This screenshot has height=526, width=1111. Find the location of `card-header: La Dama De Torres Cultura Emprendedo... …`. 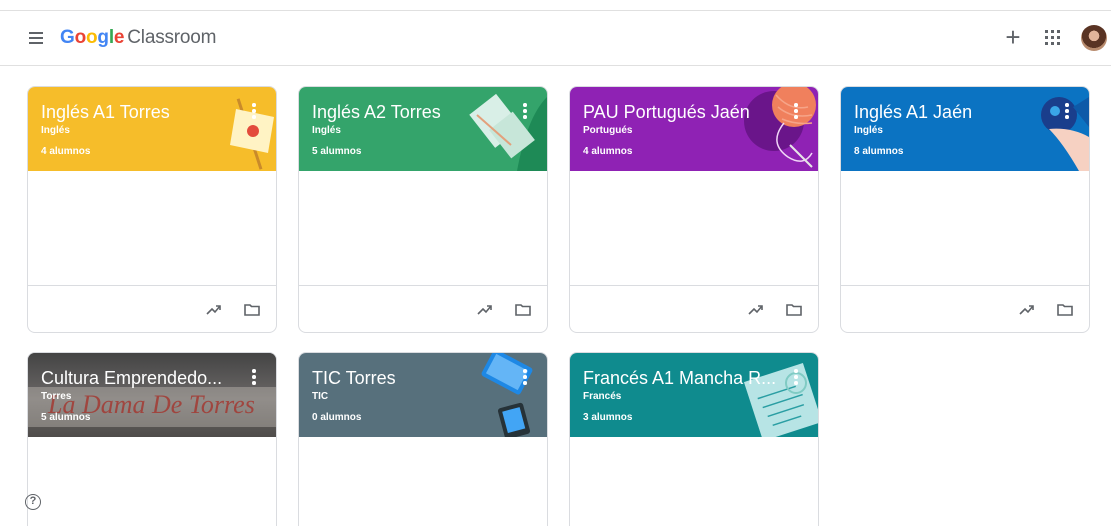

card-header: La Dama De Torres Cultura Emprendedo... … is located at coordinates (152, 395).